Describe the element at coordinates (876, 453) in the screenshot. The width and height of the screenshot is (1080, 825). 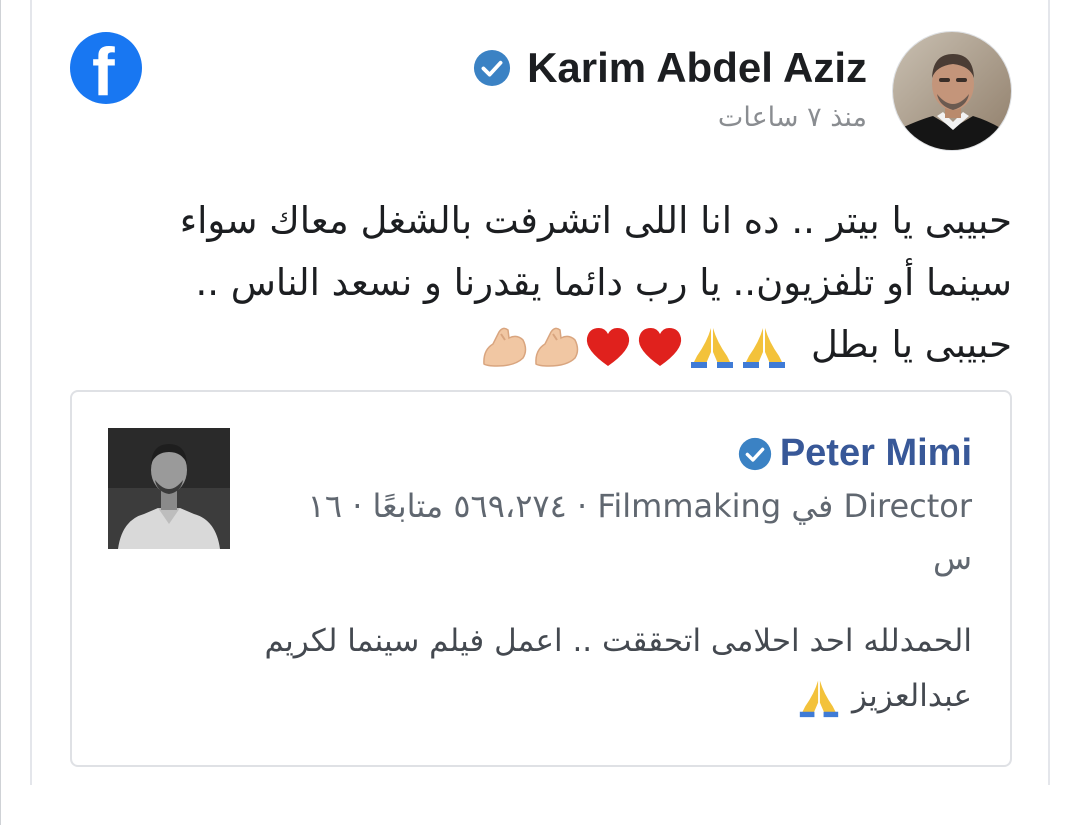
I see `shared-author-name: Peter Mimi` at that location.